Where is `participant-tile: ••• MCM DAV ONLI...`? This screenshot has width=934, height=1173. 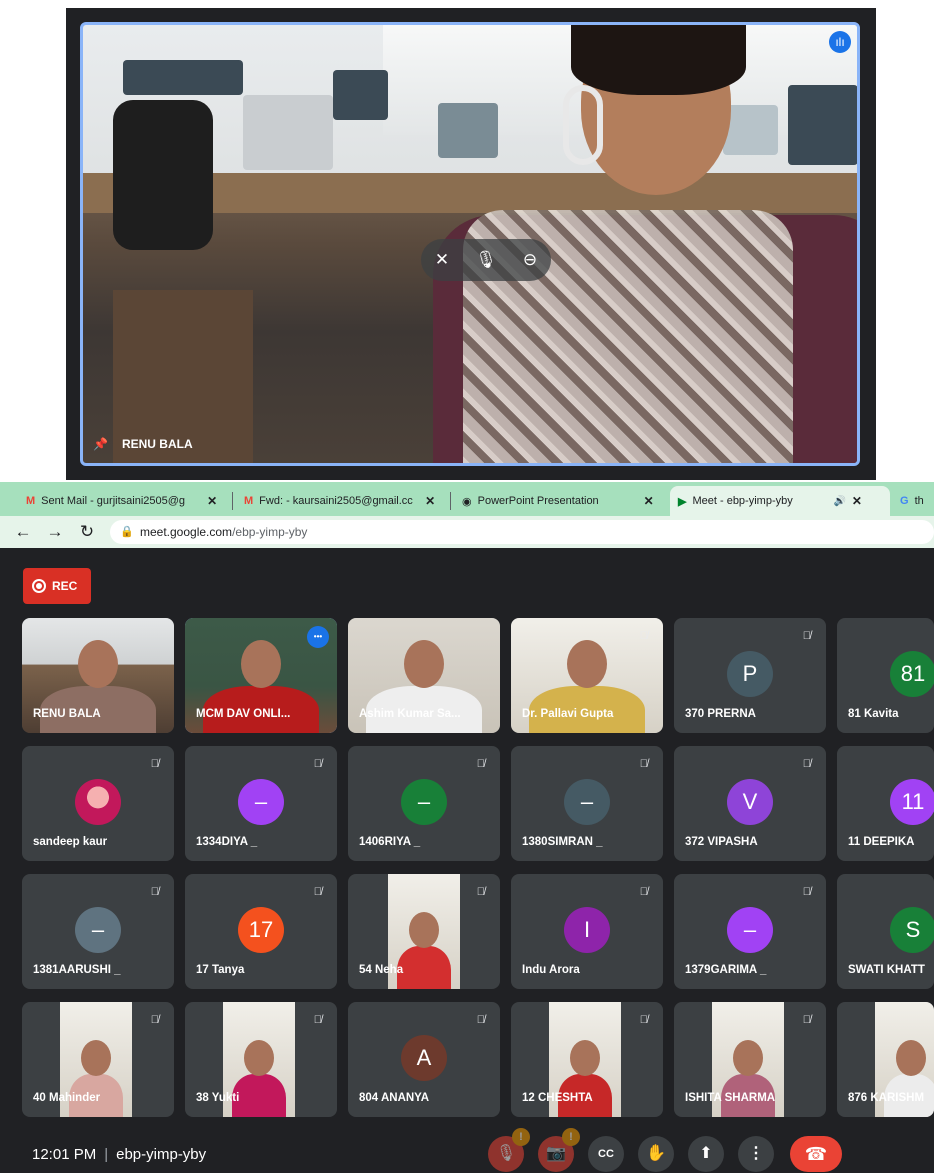 participant-tile: ••• MCM DAV ONLI... is located at coordinates (261, 675).